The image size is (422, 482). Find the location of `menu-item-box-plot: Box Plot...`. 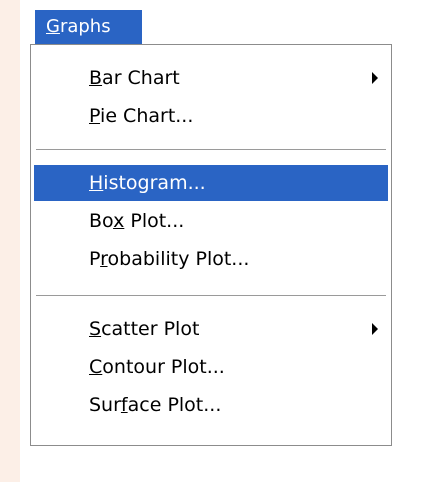

menu-item-box-plot: Box Plot... is located at coordinates (211, 221).